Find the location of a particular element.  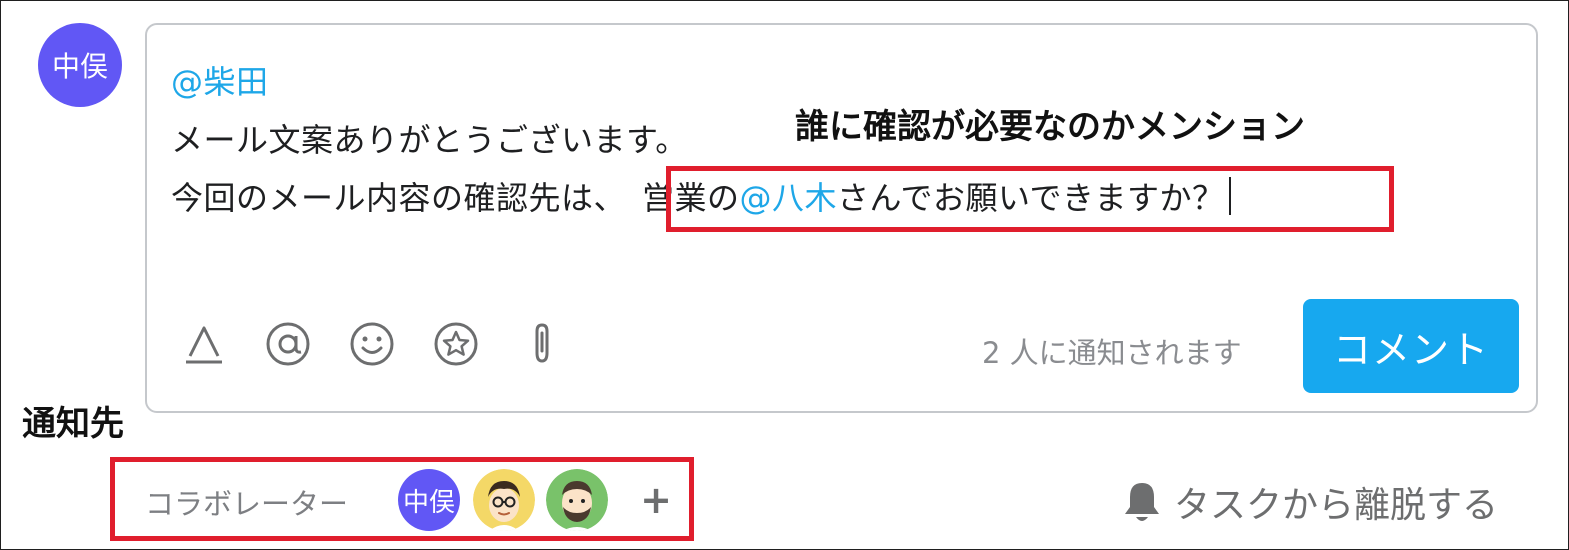

notify-count-text: 2 人に通知されます is located at coordinates (1112, 353).